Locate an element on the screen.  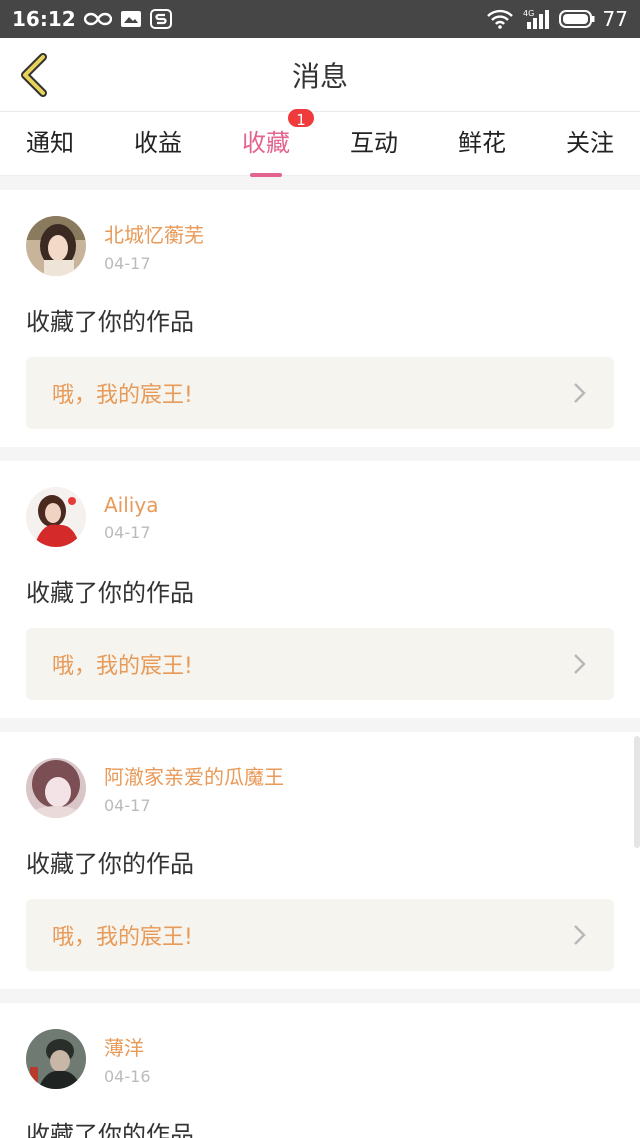
tab-favorites: 收藏 1 is located at coordinates (279, 142).